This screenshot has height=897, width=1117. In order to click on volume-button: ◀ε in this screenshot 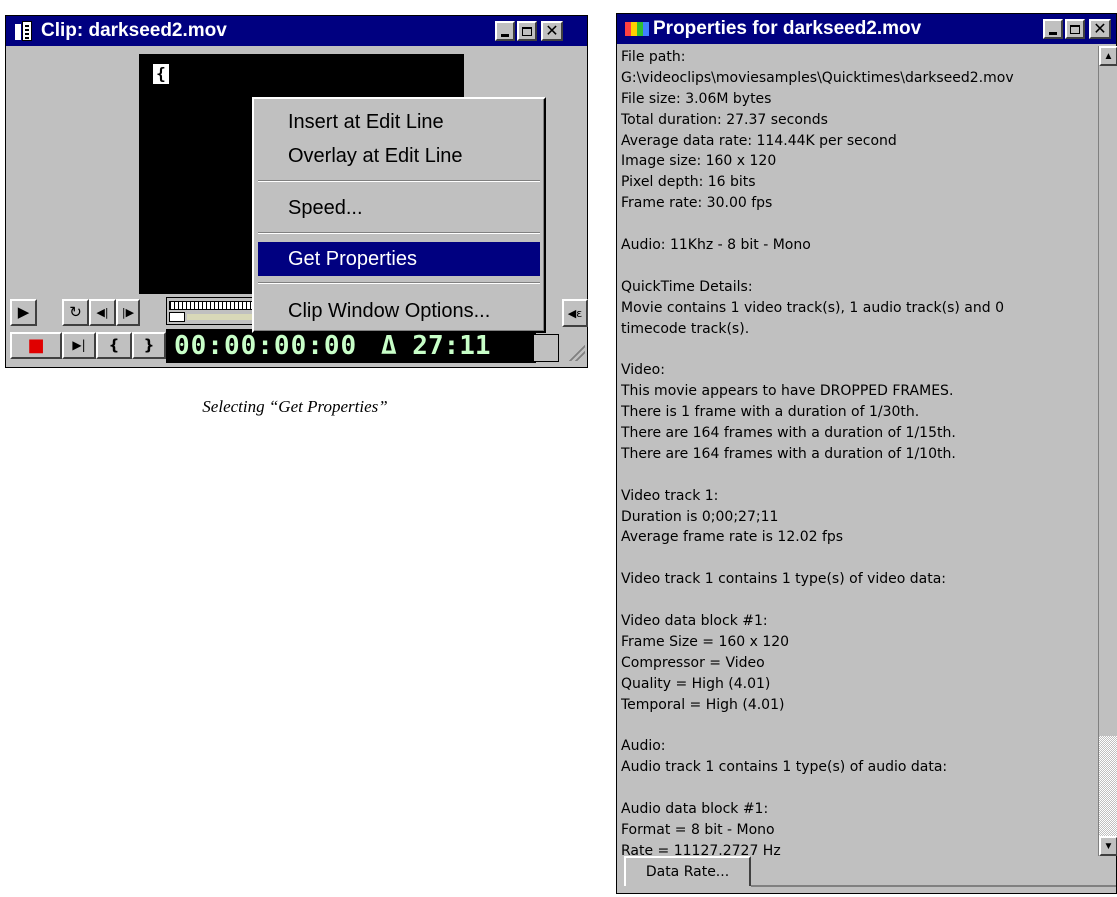, I will do `click(575, 313)`.